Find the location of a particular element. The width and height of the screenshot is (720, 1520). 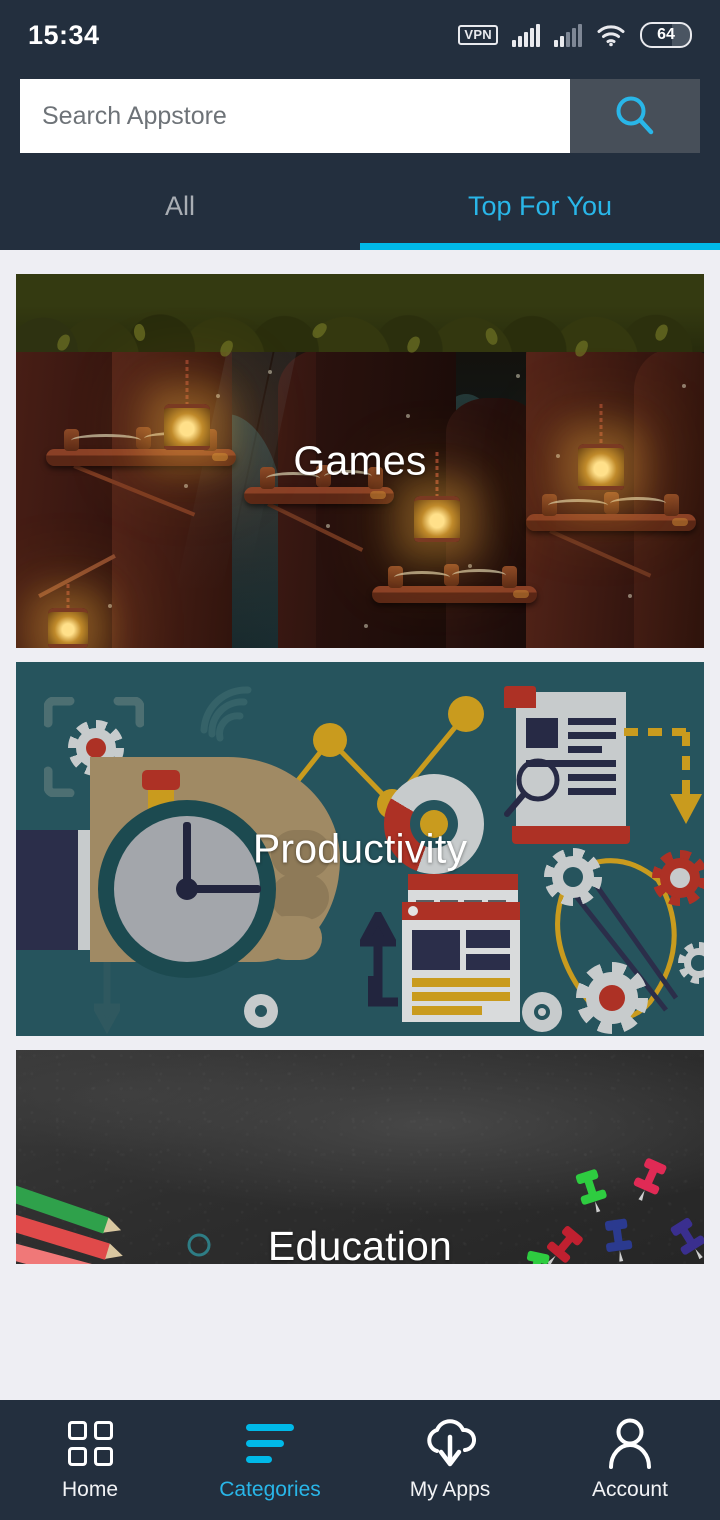

tab-top-for-you: Top For You is located at coordinates (540, 206).